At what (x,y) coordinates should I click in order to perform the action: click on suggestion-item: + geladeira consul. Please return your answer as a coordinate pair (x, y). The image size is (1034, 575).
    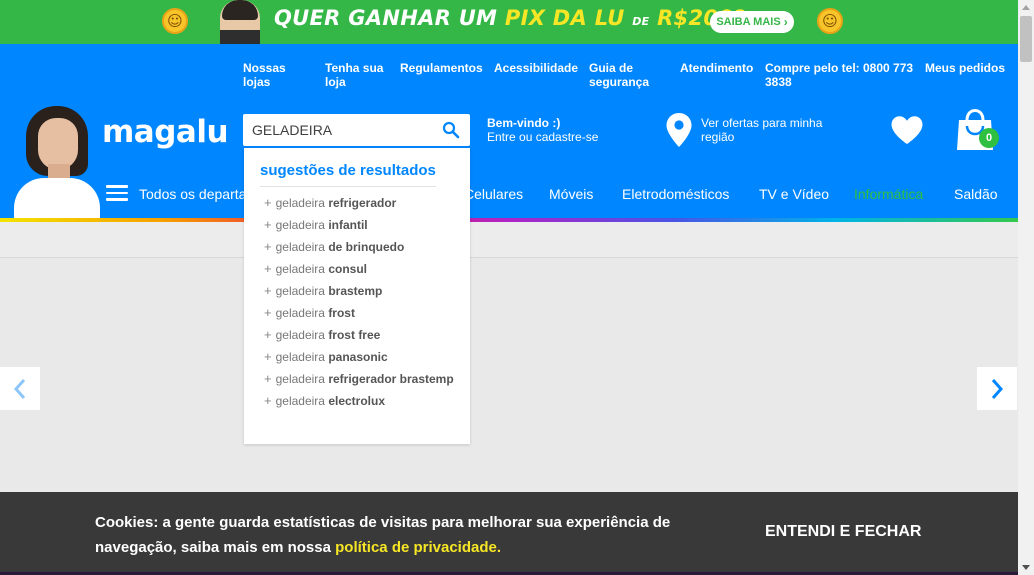
    Looking at the image, I should click on (359, 272).